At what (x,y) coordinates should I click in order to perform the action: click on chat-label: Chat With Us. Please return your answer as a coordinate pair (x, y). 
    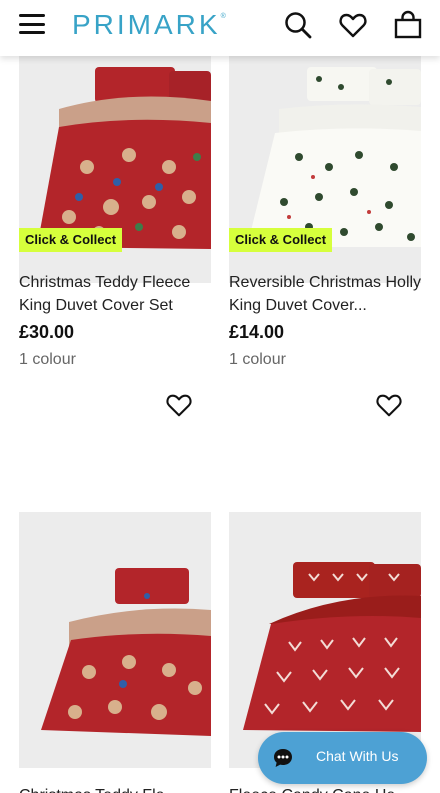
    Looking at the image, I should click on (357, 756).